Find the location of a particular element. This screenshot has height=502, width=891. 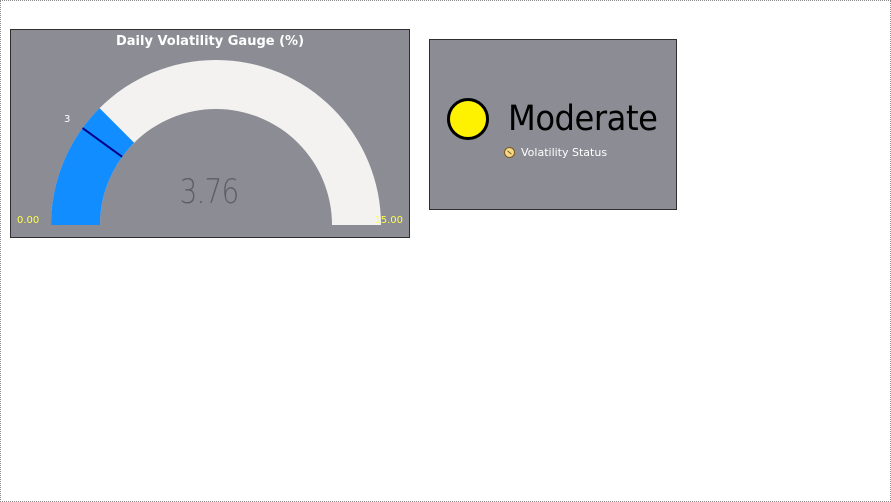

status-subtitle-text: Volatility Status is located at coordinates (564, 152).